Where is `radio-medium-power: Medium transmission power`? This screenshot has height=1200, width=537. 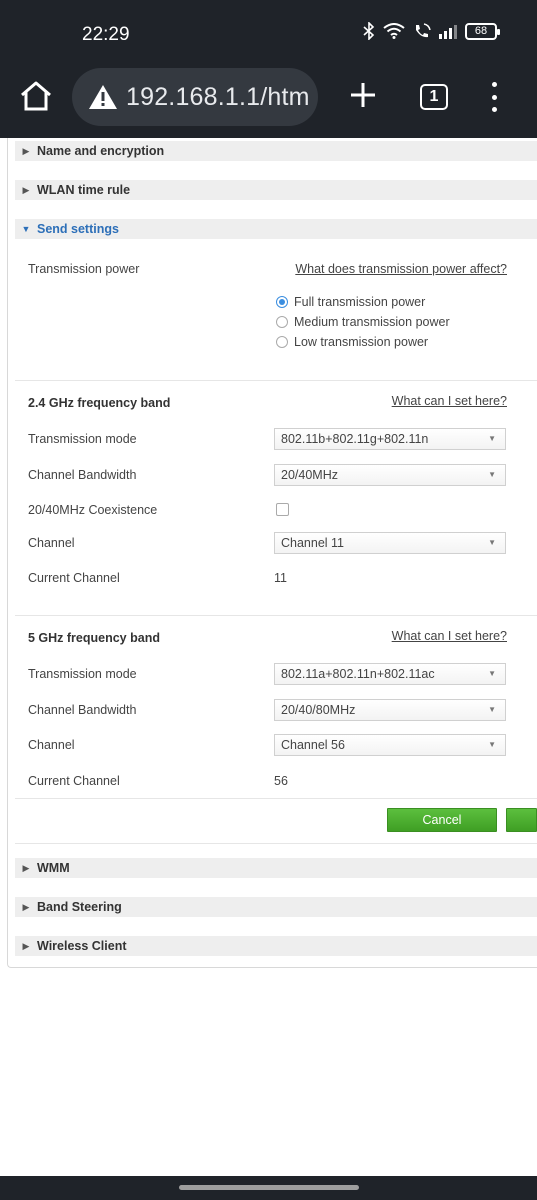 radio-medium-power: Medium transmission power is located at coordinates (363, 322).